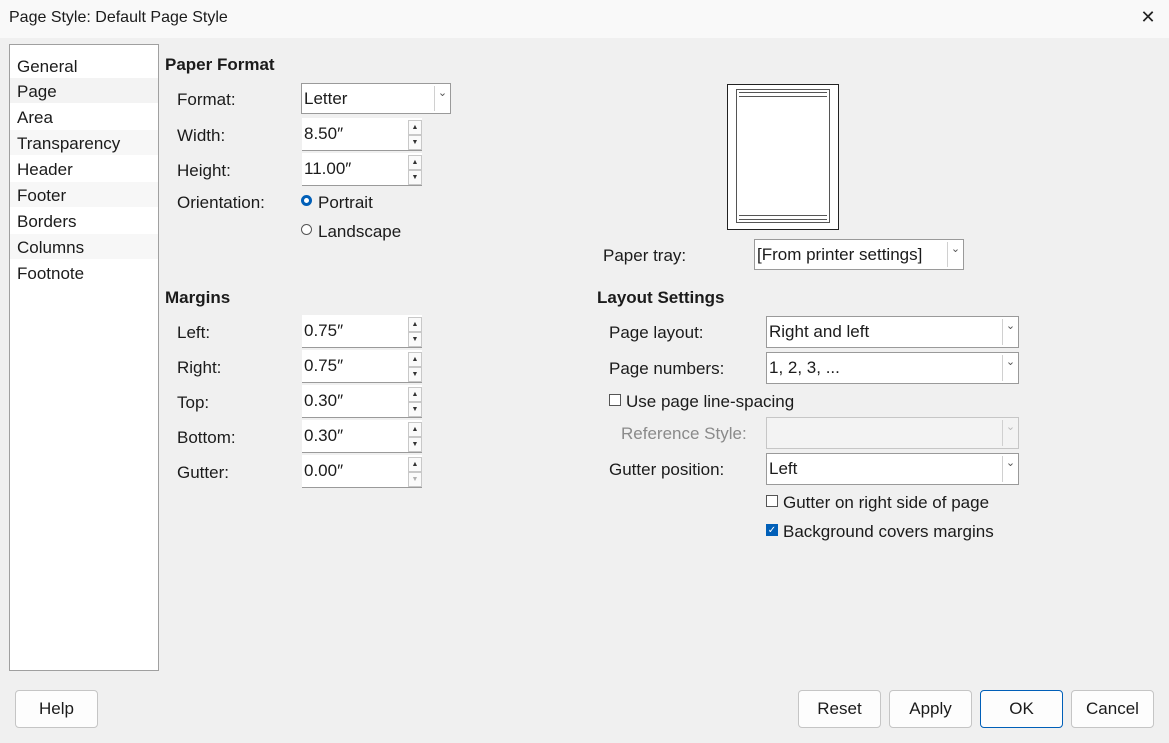 The image size is (1169, 743). What do you see at coordinates (892, 332) in the screenshot?
I see `page-layout-select: Right and left ⌄` at bounding box center [892, 332].